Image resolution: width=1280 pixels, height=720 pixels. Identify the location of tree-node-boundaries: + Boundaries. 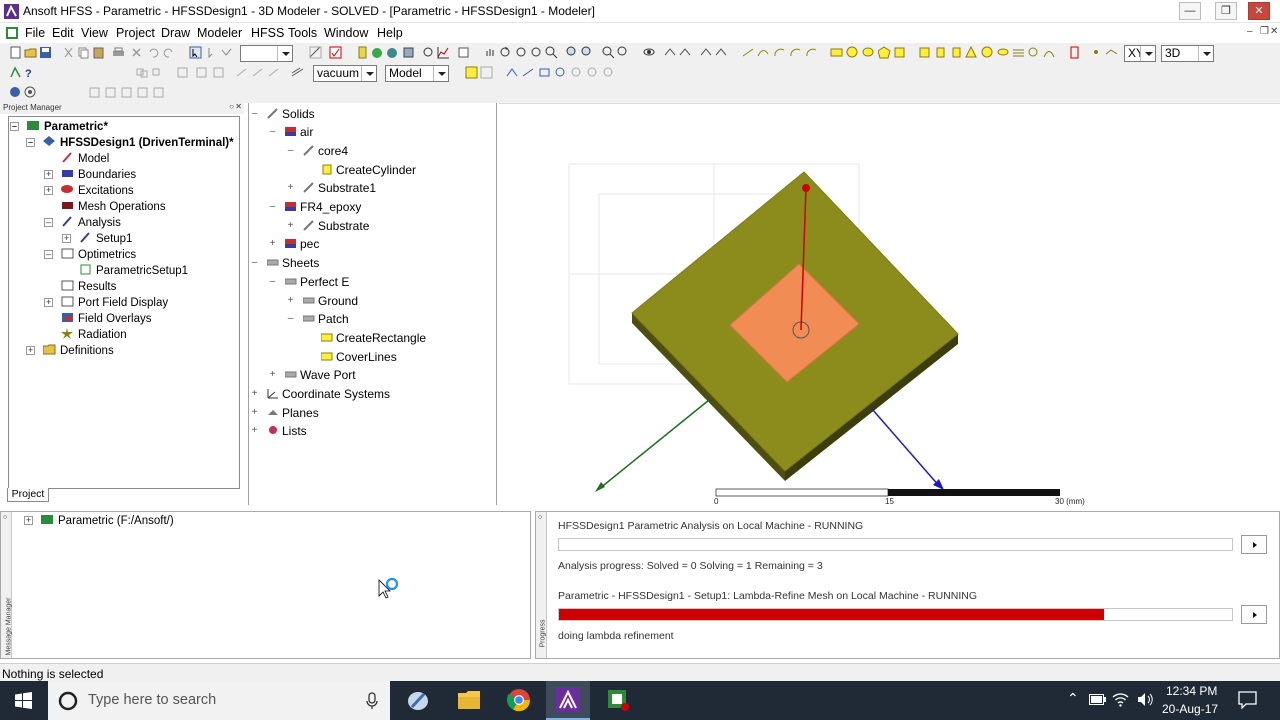
(90, 174).